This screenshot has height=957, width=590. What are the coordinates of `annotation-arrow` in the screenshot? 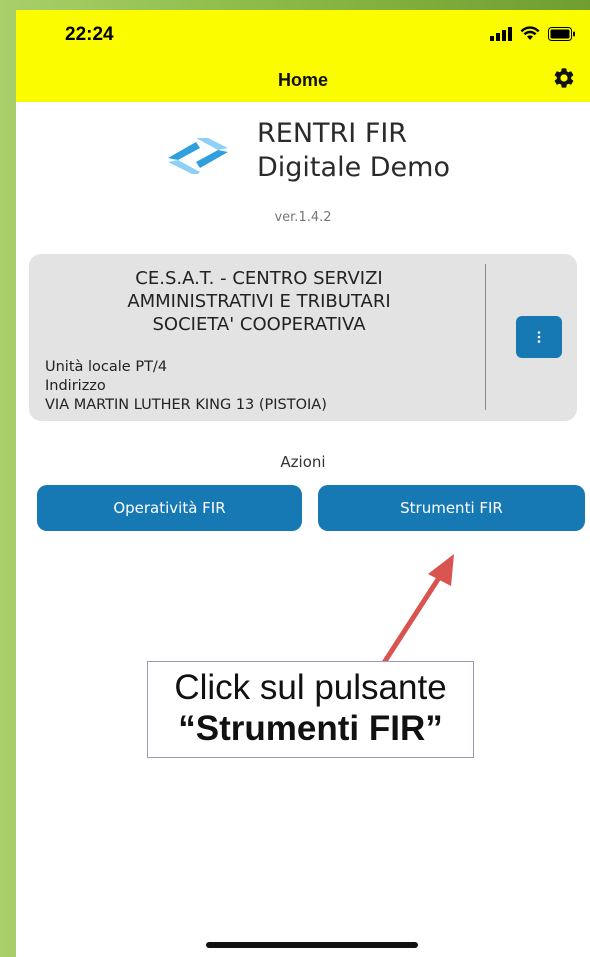 It's located at (414, 614).